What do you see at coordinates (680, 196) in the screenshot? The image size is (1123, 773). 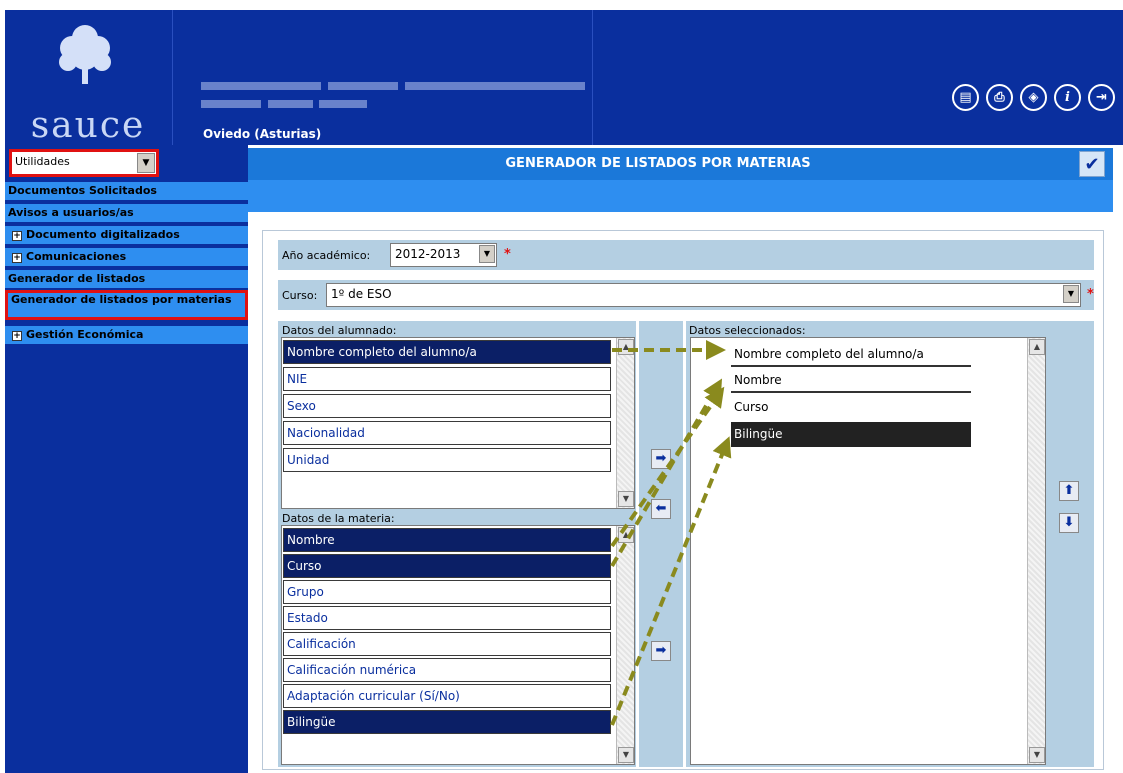 I see `title-stripe` at bounding box center [680, 196].